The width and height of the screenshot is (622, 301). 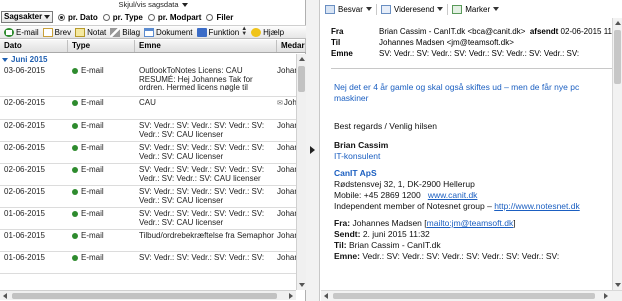 I want to click on sort-by-date-label: pr. Dato, so click(x=83, y=17).